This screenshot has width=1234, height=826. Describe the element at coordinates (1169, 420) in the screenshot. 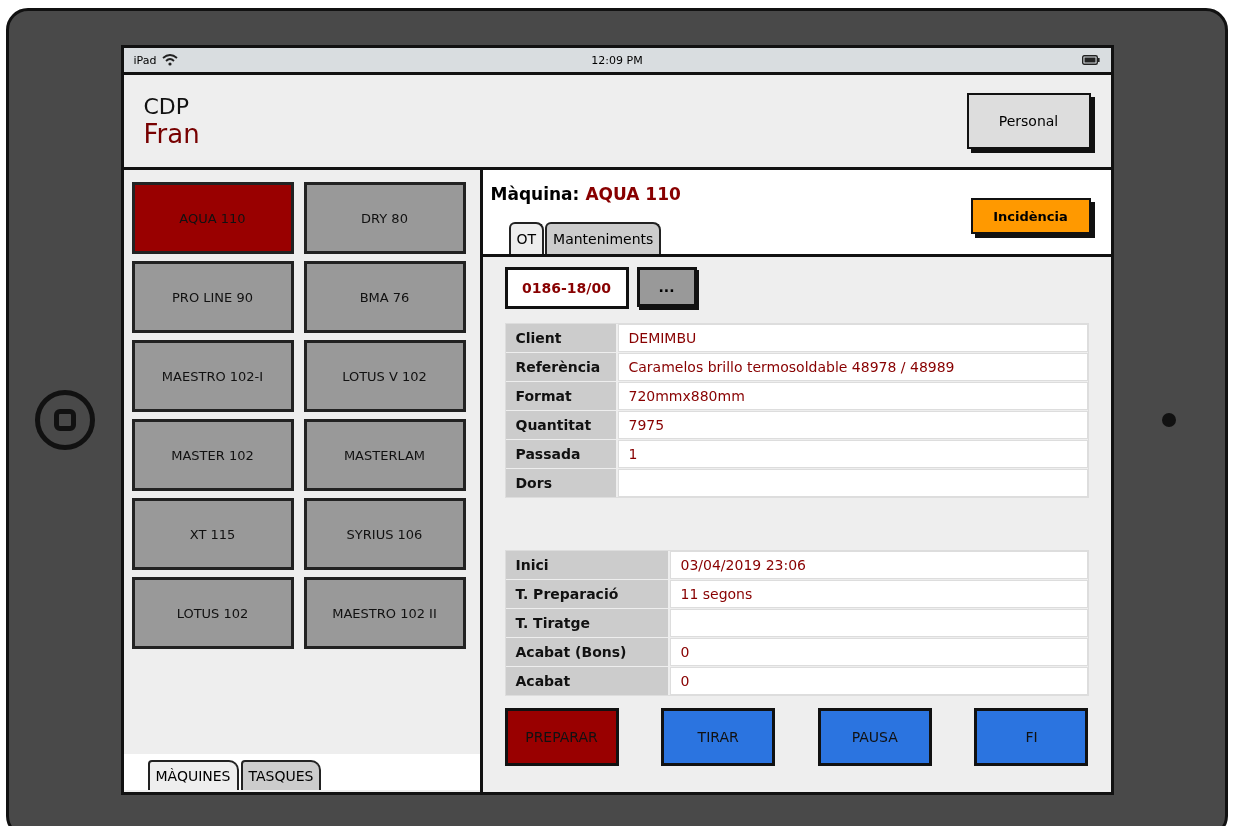

I see `camera-dot` at that location.